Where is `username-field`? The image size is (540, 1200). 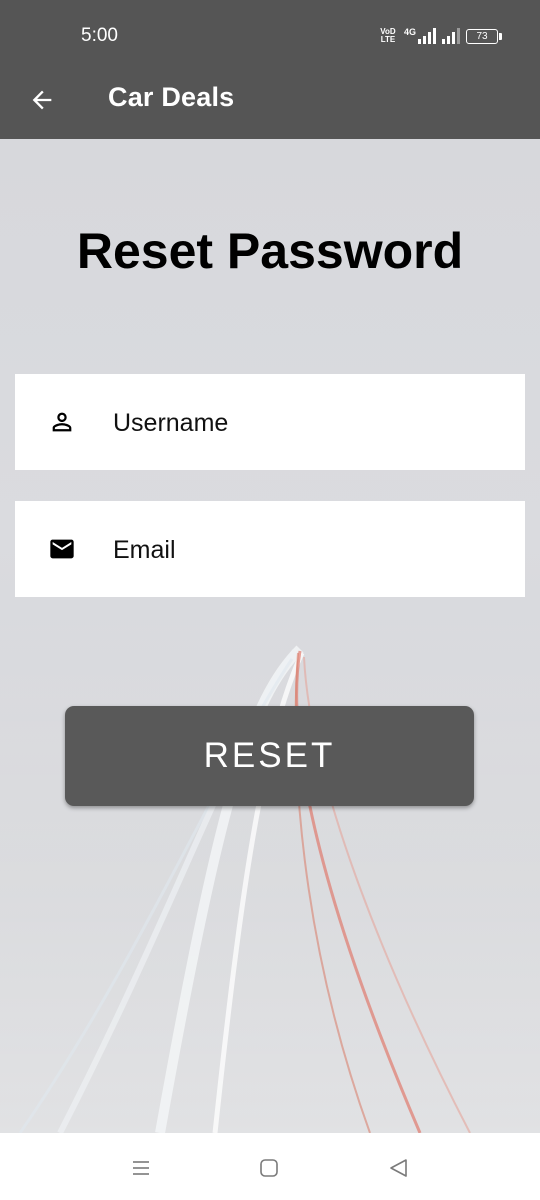
username-field is located at coordinates (270, 422).